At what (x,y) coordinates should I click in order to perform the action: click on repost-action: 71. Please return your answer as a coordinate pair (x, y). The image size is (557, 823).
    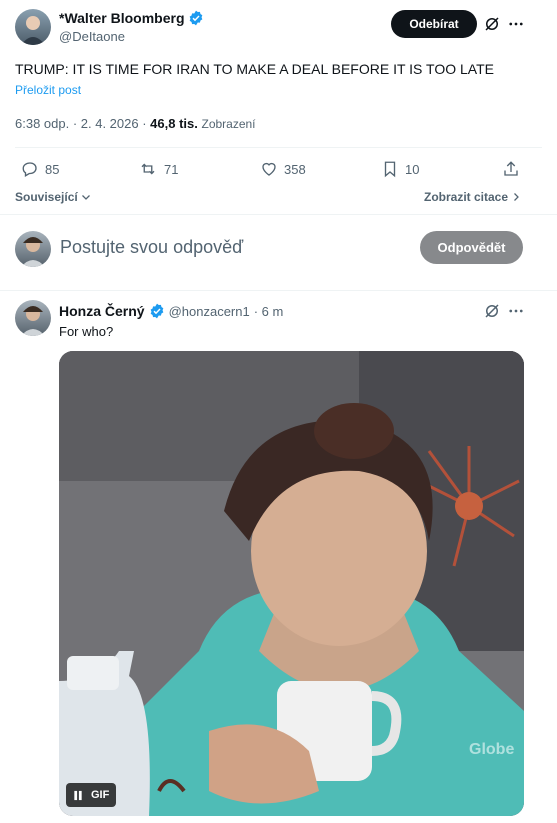
    Looking at the image, I should click on (158, 169).